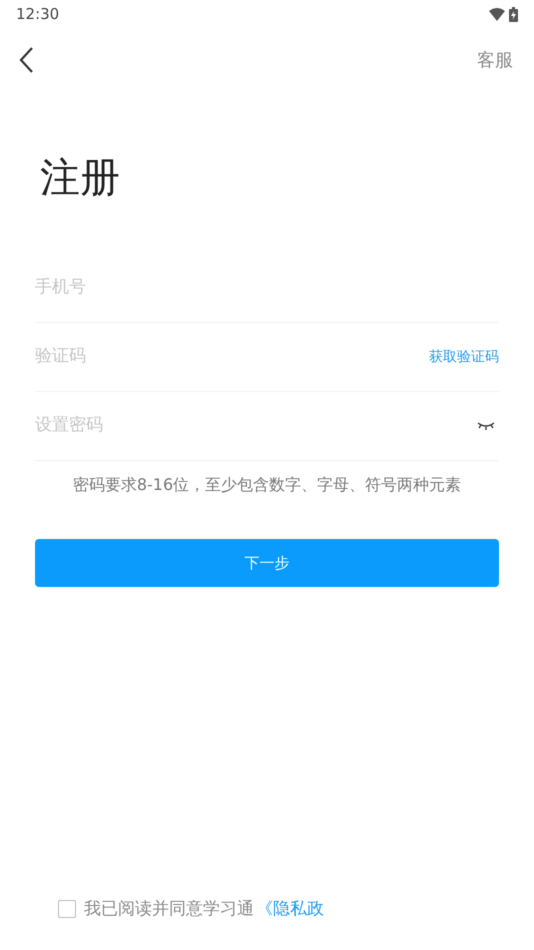 Image resolution: width=534 pixels, height=950 pixels. What do you see at coordinates (38, 14) in the screenshot?
I see `status-time: 12:30` at bounding box center [38, 14].